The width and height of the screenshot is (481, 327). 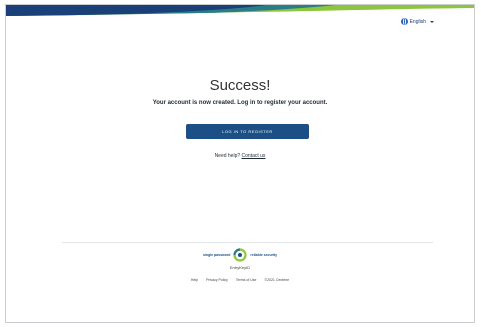 I want to click on footer-copyright: ©2021 Centene, so click(x=277, y=280).